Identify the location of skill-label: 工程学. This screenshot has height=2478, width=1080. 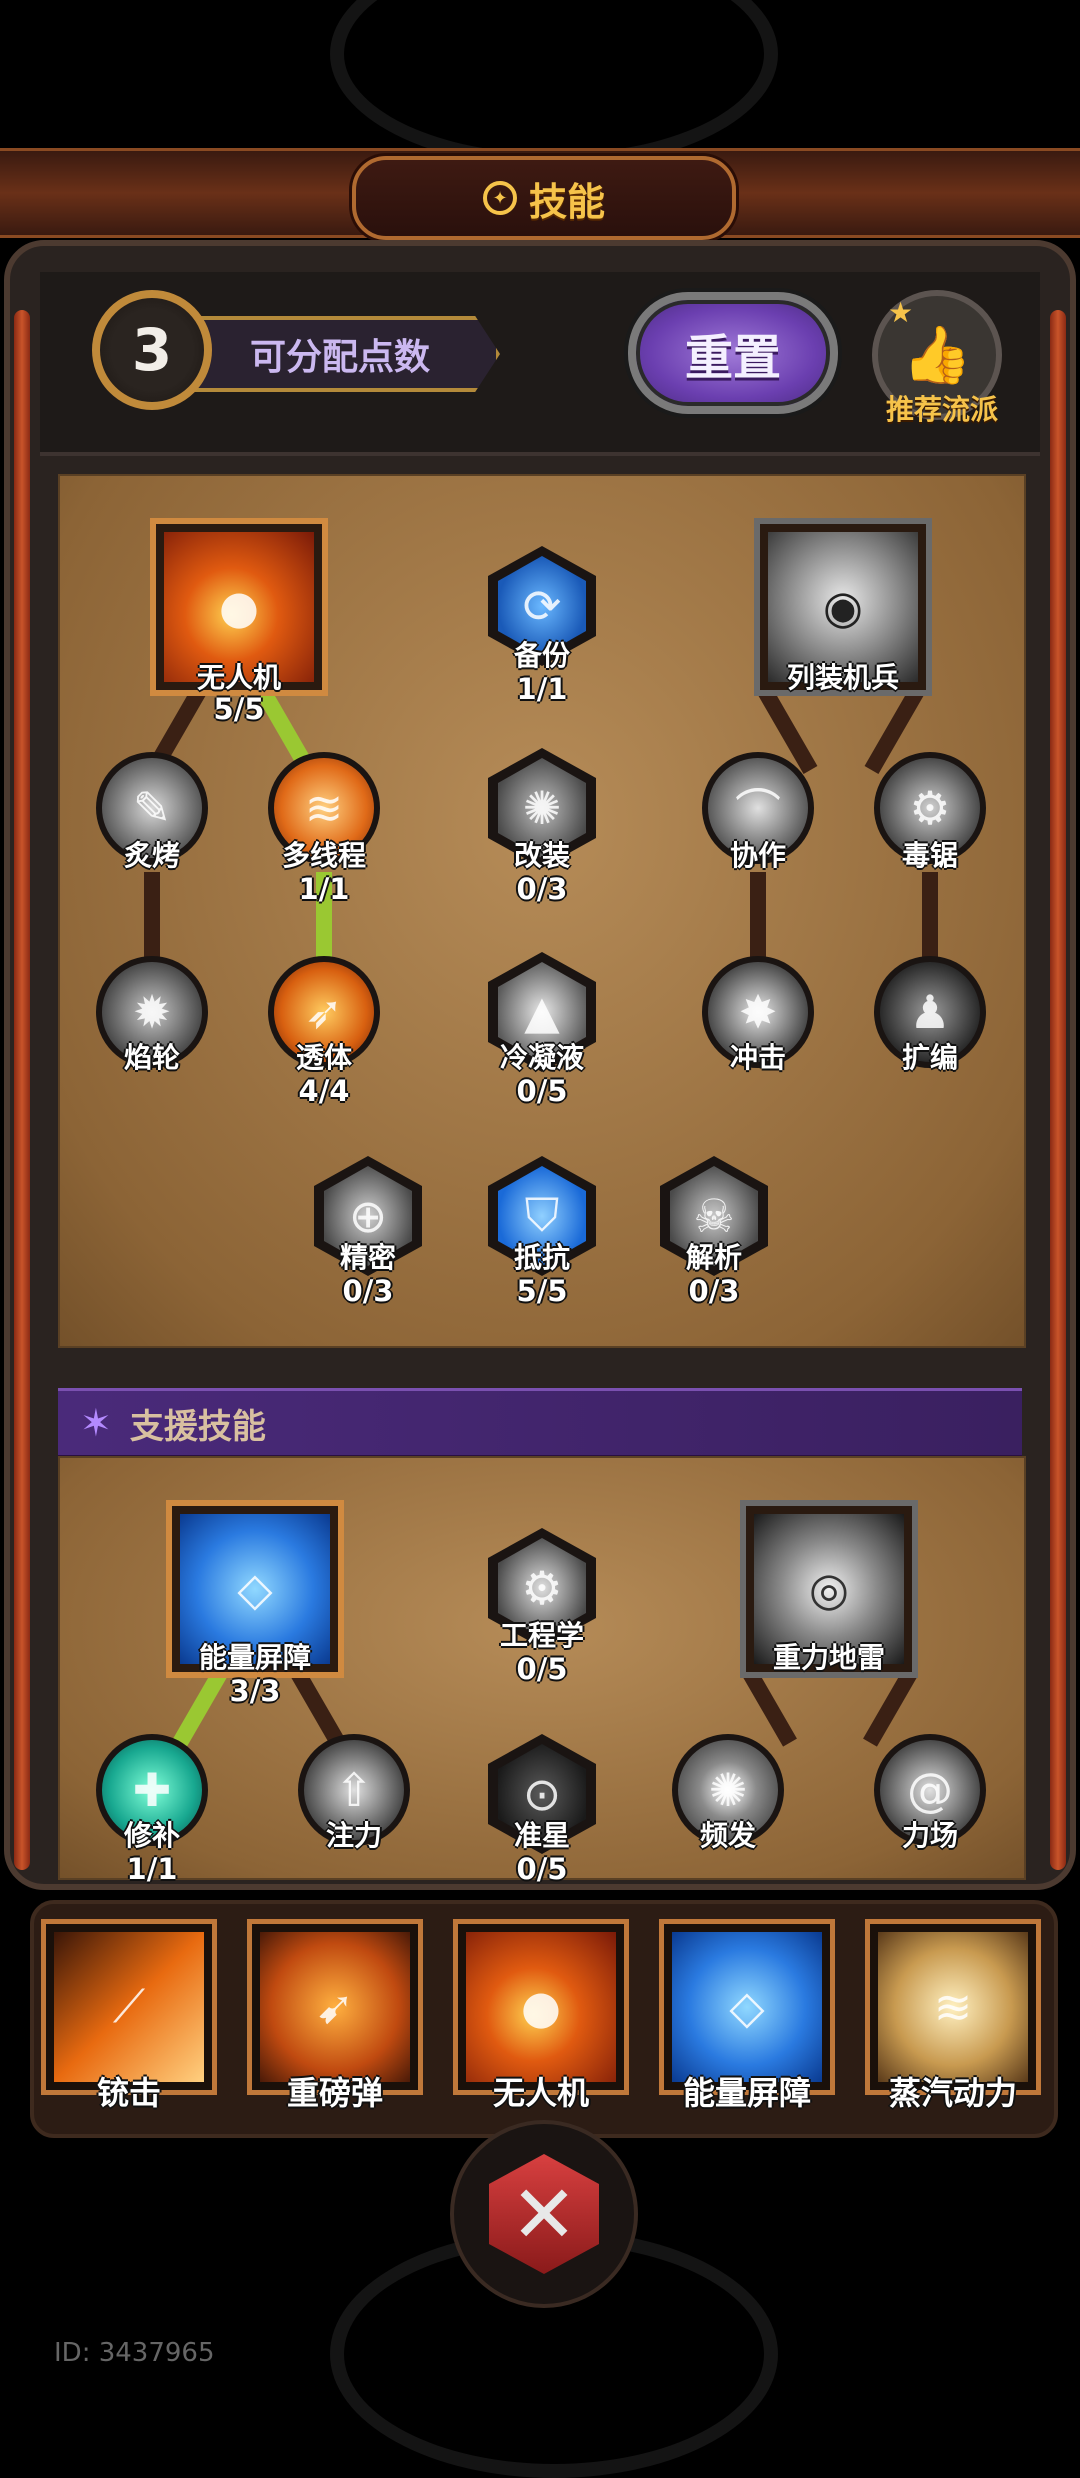
(542, 1635).